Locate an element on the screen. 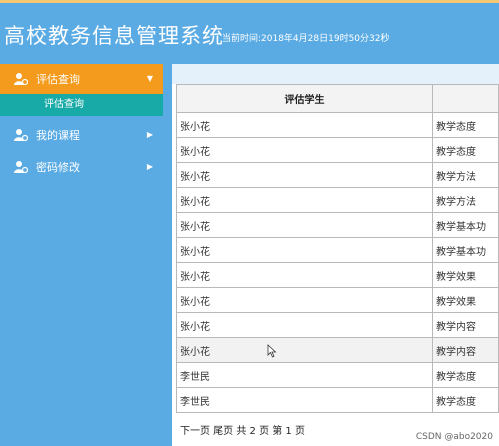 The height and width of the screenshot is (446, 499). watermark: CSDN @abo2020 is located at coordinates (454, 437).